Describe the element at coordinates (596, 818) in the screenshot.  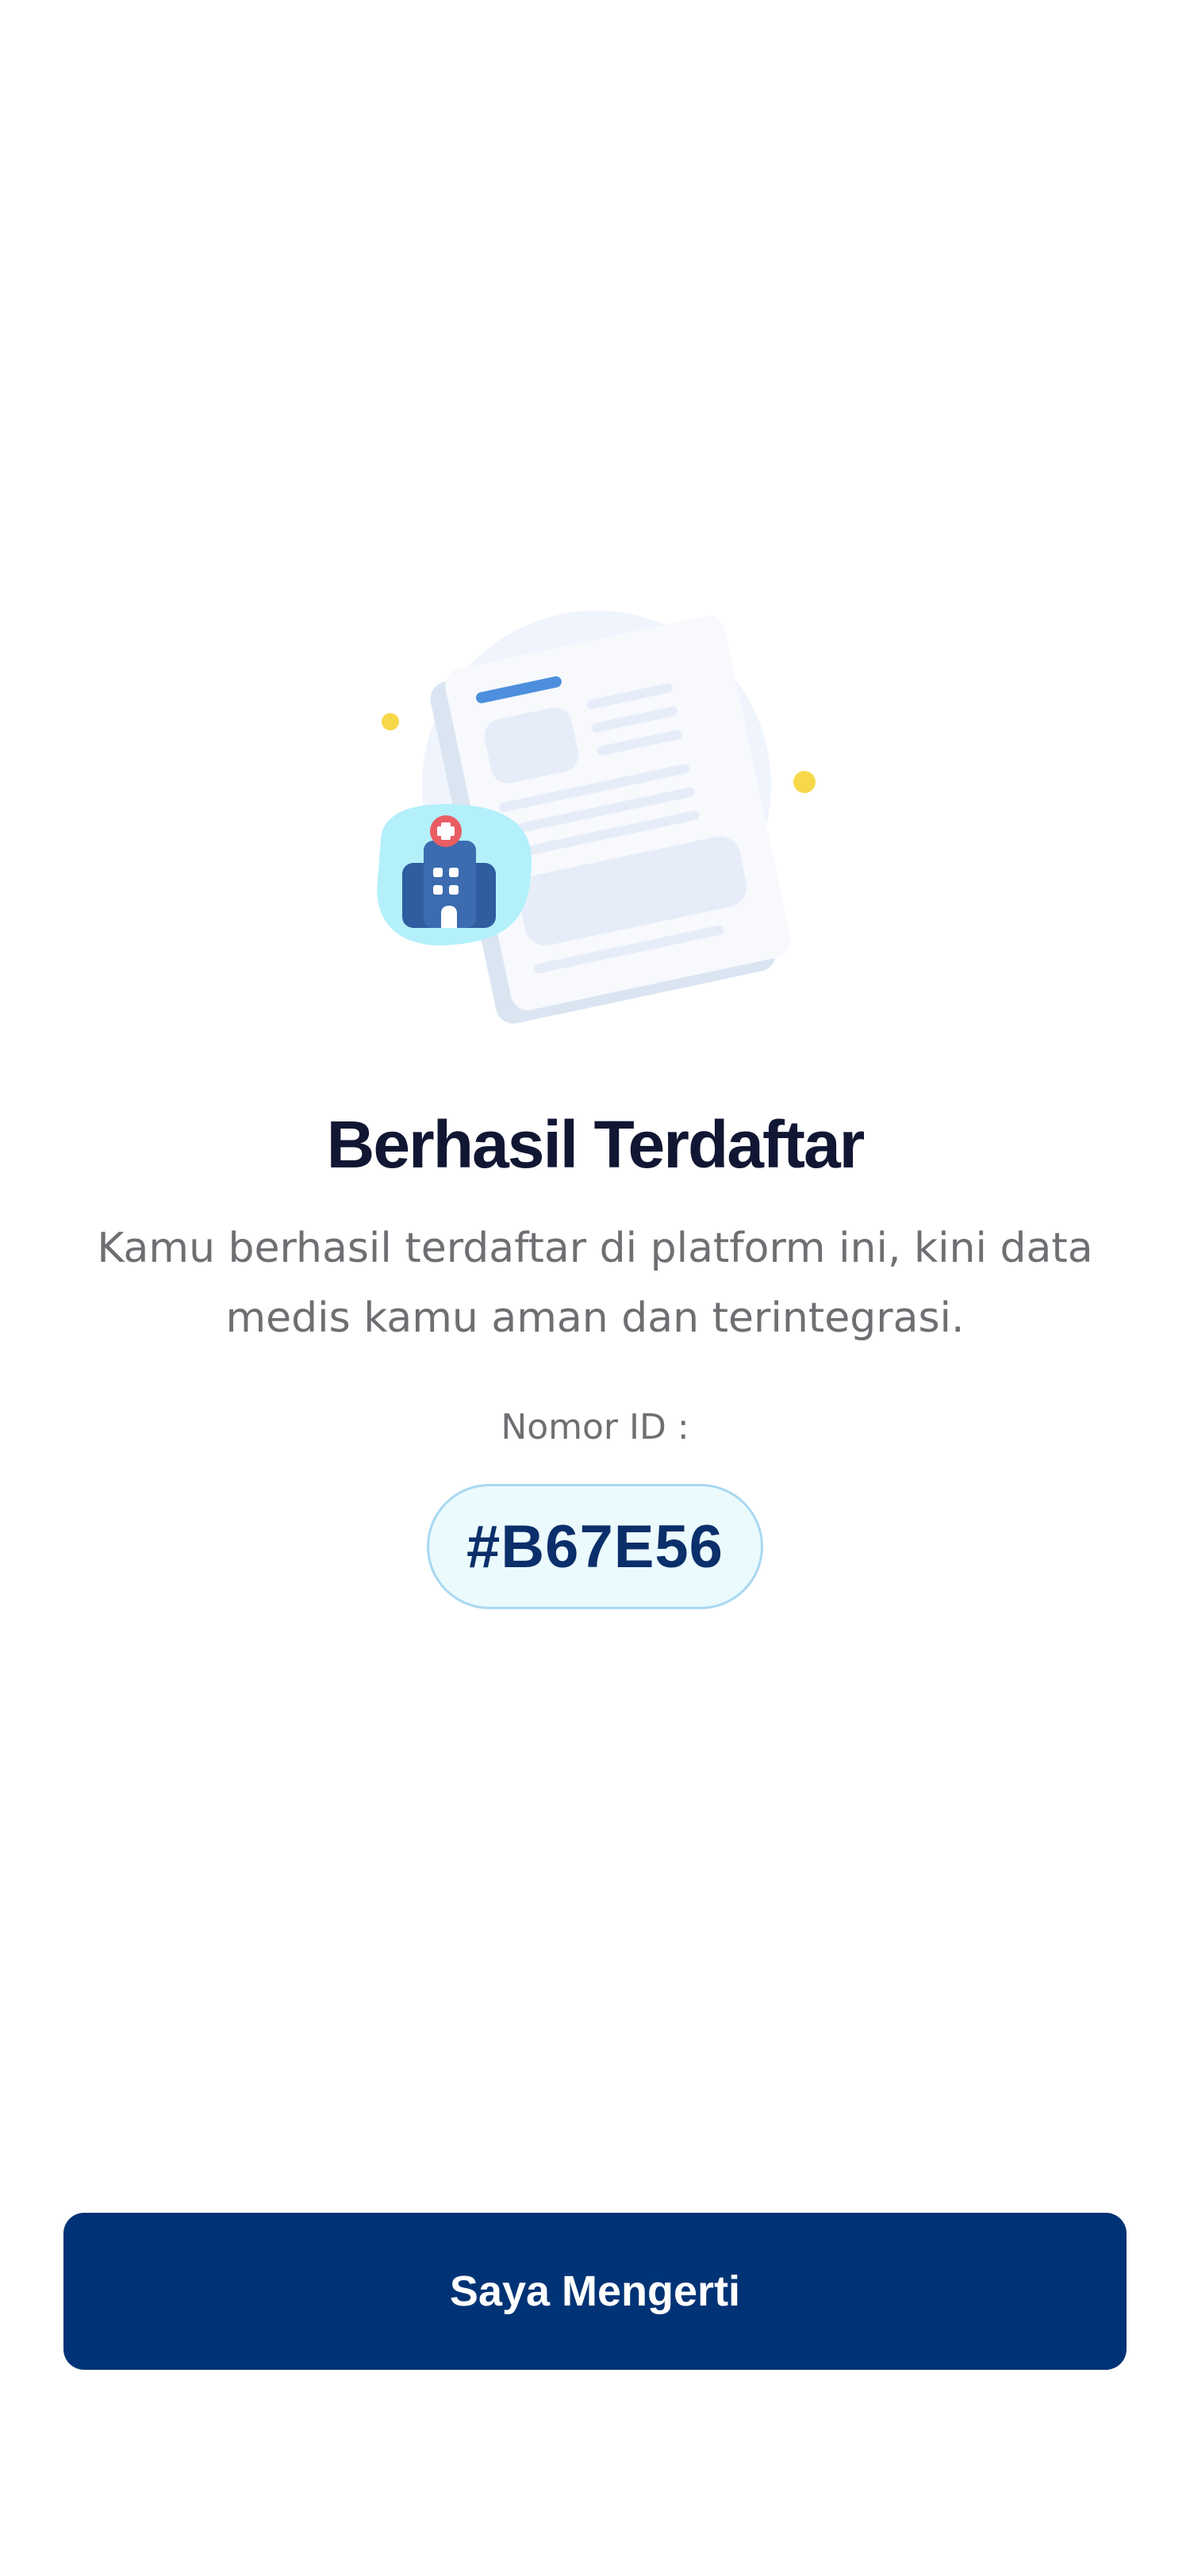
I see `hospital-document-icon` at that location.